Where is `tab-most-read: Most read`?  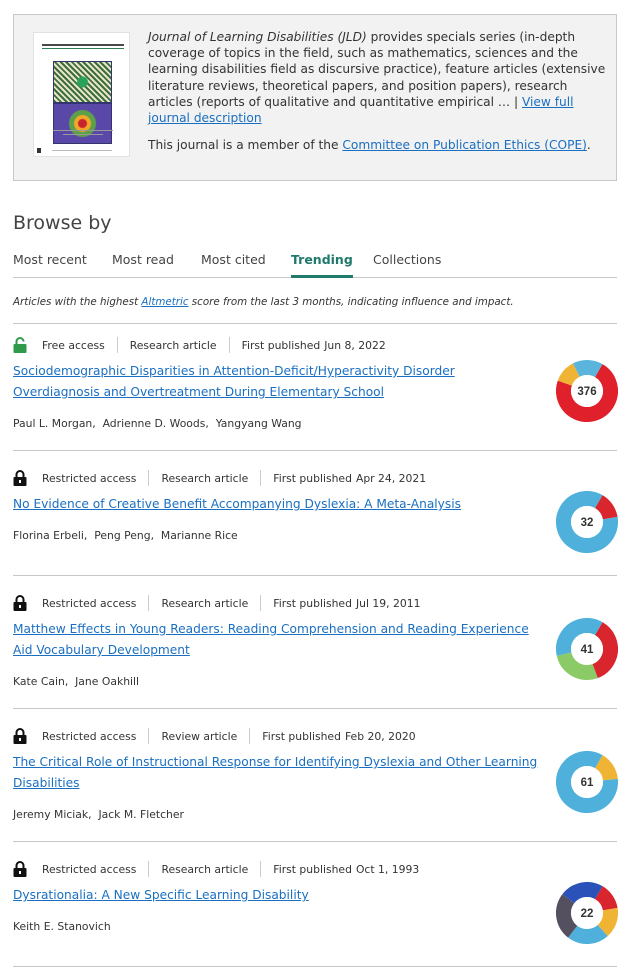 tab-most-read: Most read is located at coordinates (143, 265).